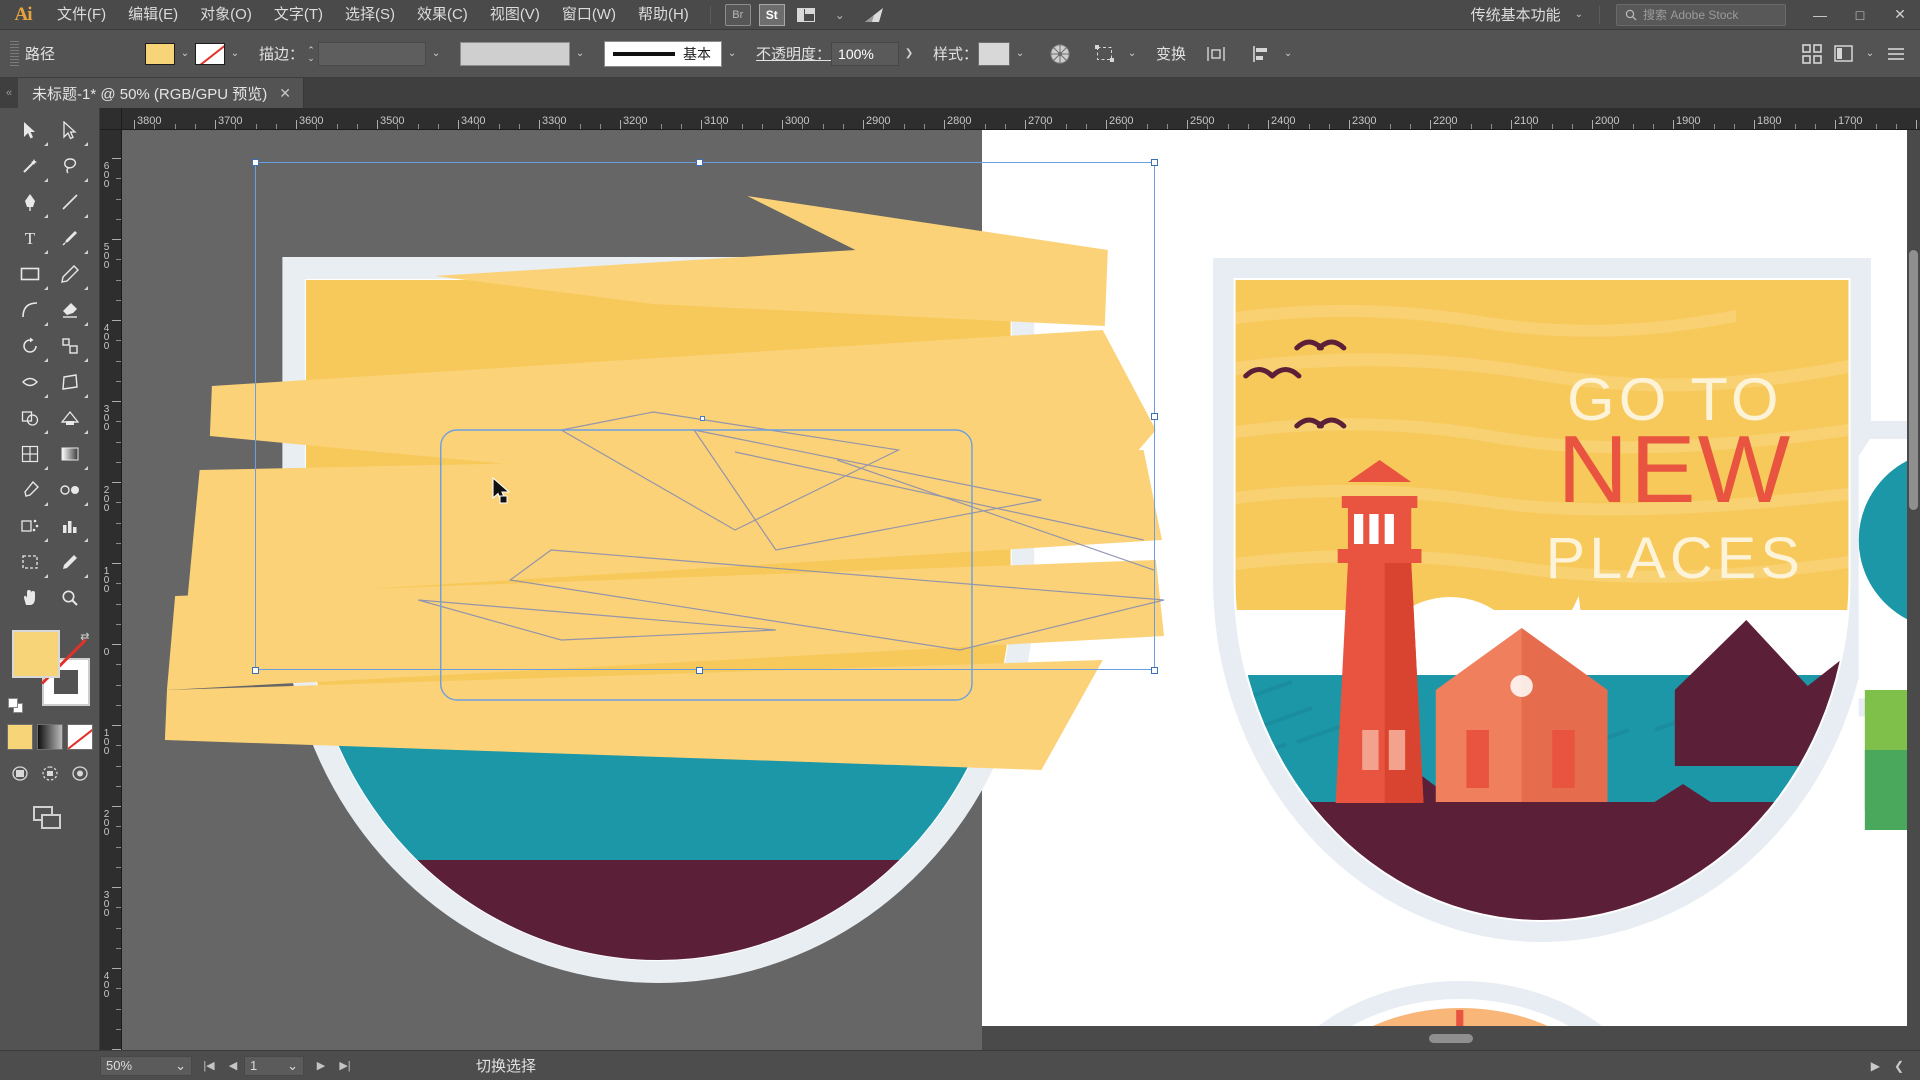 The height and width of the screenshot is (1080, 1920). I want to click on selection-handle-br, so click(1154, 670).